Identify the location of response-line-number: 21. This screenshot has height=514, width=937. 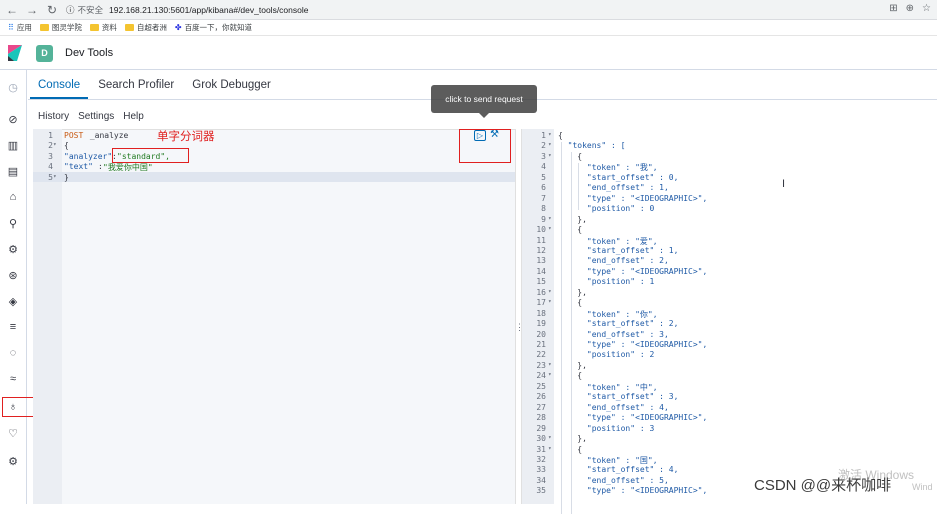
(541, 344).